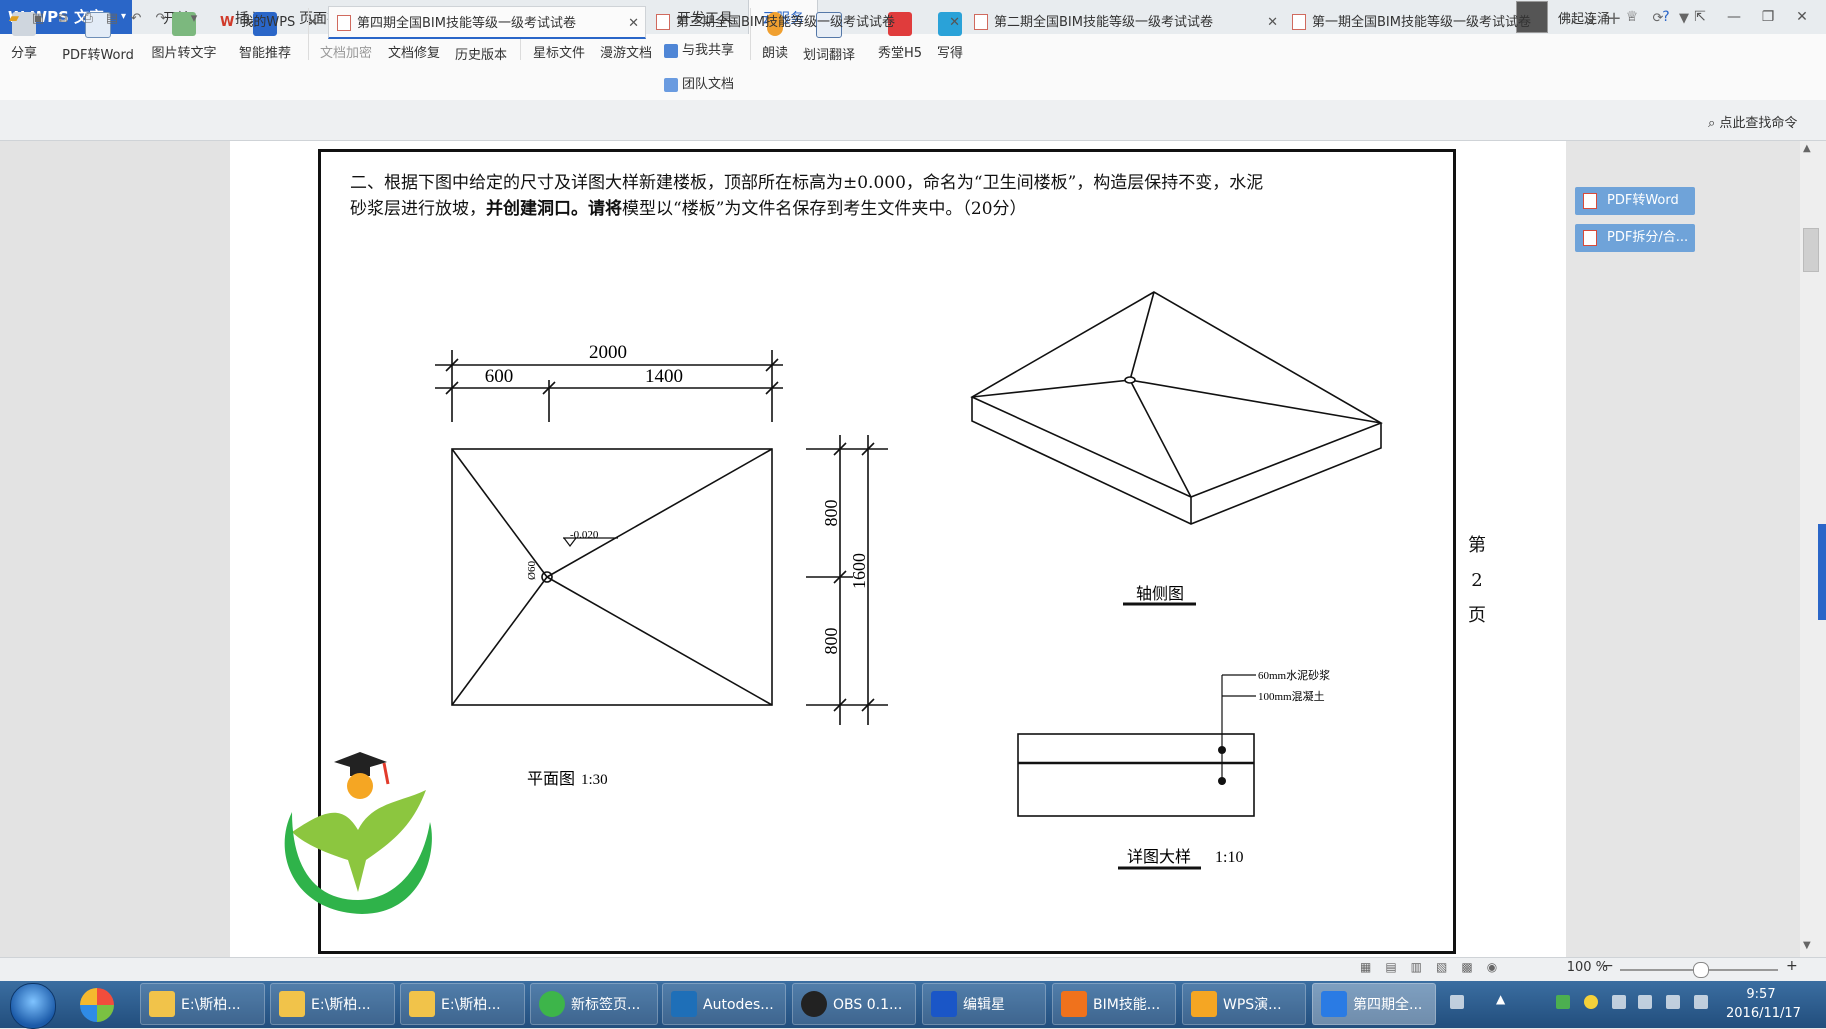 This screenshot has height=1029, width=1826. I want to click on write-label: 写得, so click(949, 53).